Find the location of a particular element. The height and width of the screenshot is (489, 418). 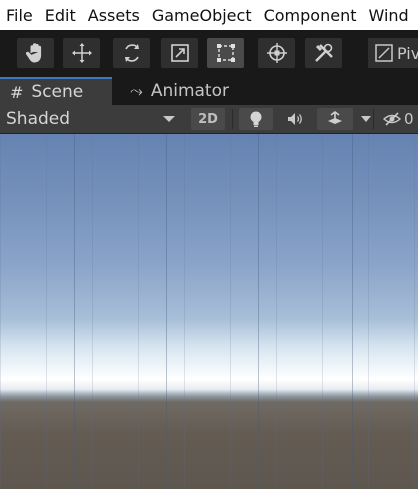

scene-grid-icon: # is located at coordinates (17, 92).